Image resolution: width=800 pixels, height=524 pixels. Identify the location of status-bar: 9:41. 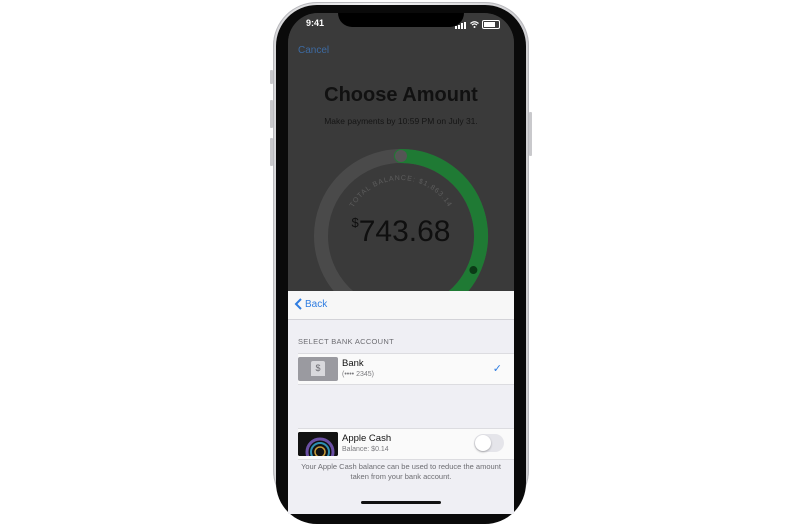
(401, 25).